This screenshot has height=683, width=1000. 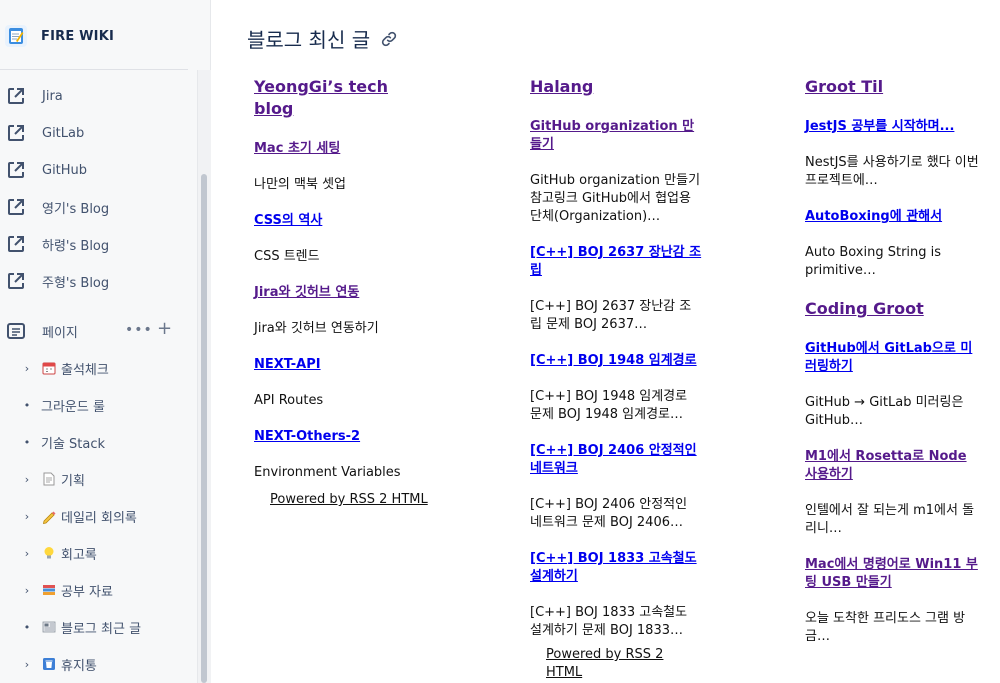 I want to click on tree-item-label: 기술 Stack, so click(x=73, y=444).